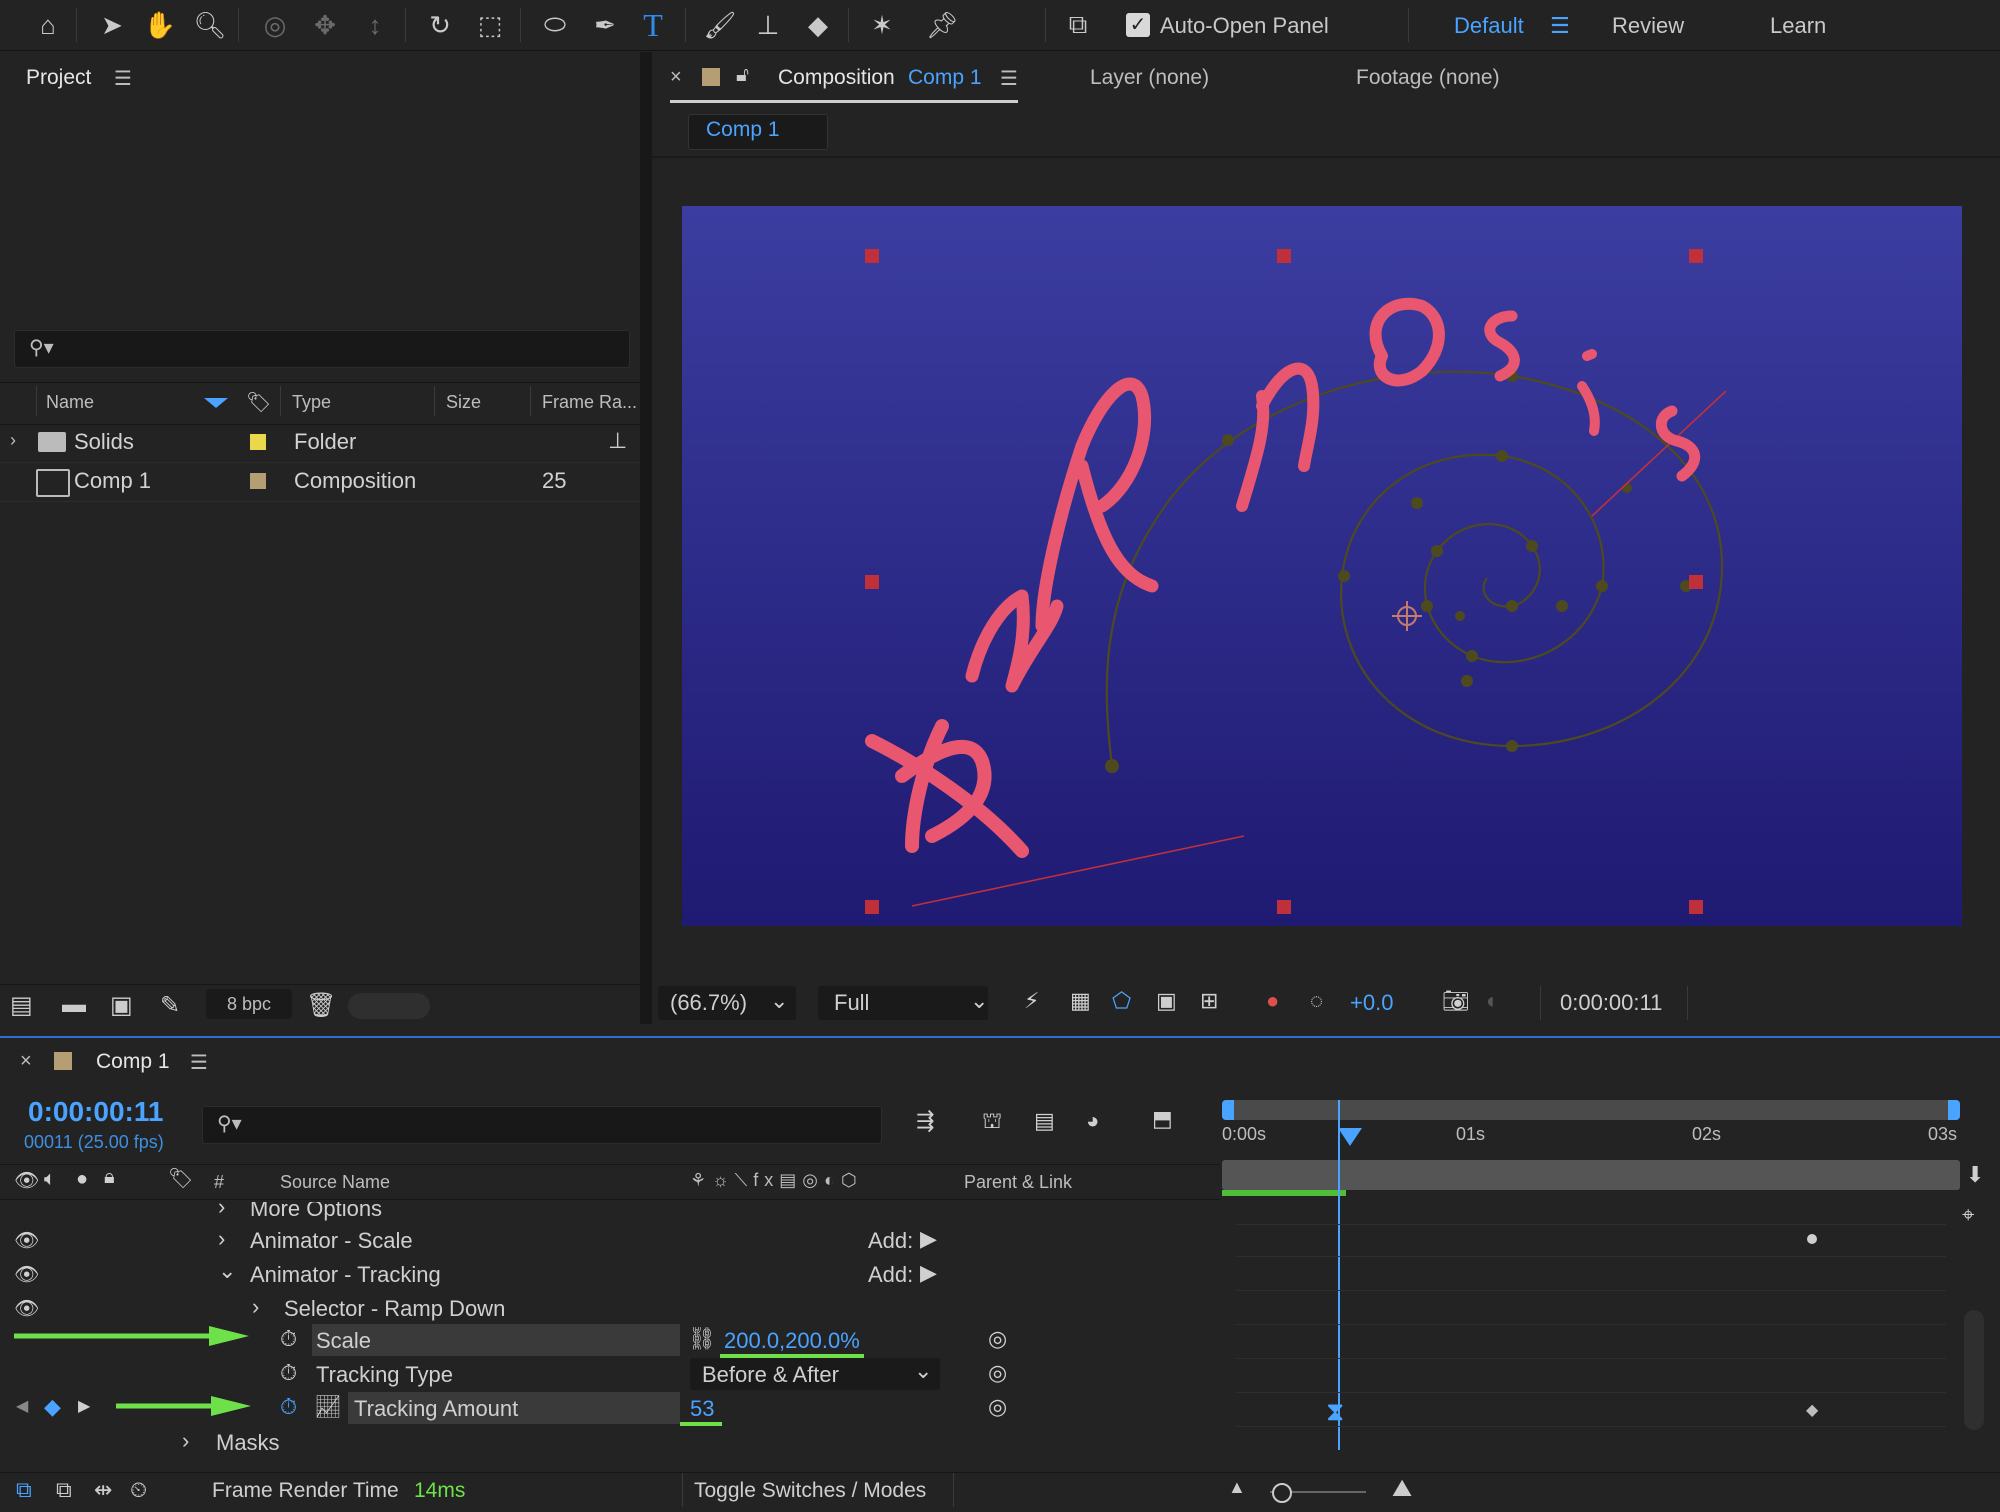  Describe the element at coordinates (331, 1241) in the screenshot. I see `animator-scale-row: Animator - Scale` at that location.